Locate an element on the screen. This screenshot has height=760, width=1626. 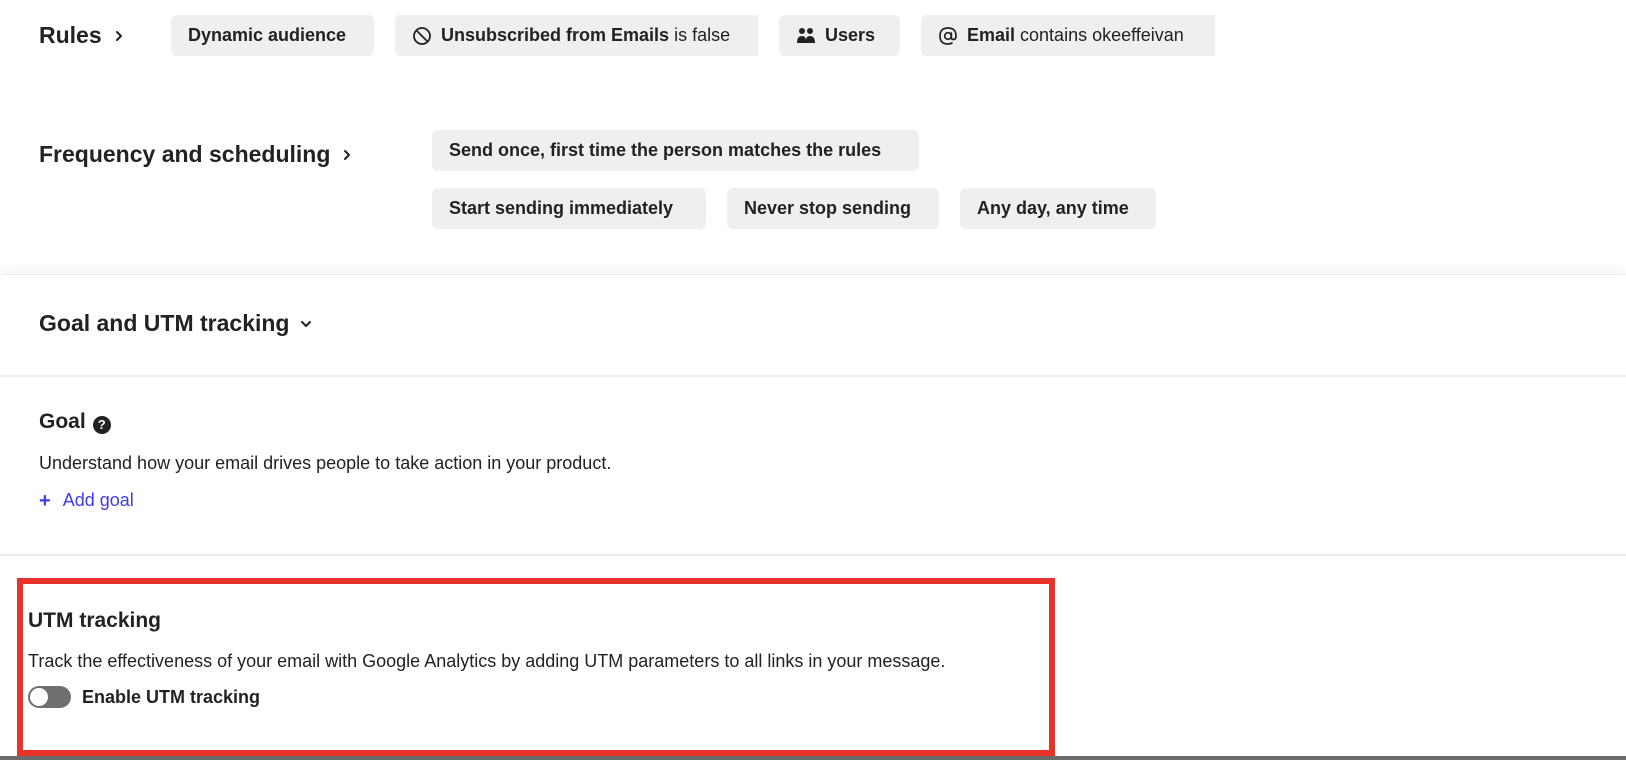
bottom-edge-bar is located at coordinates (813, 758).